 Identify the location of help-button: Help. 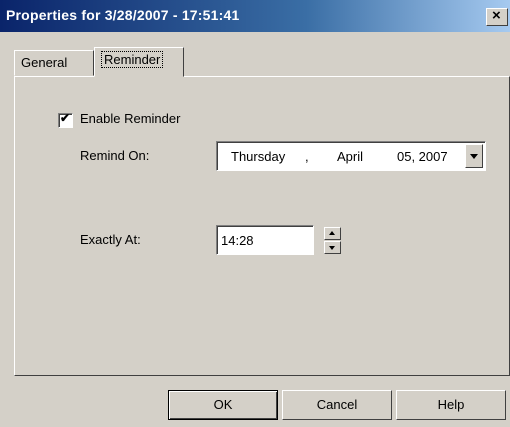
(451, 405).